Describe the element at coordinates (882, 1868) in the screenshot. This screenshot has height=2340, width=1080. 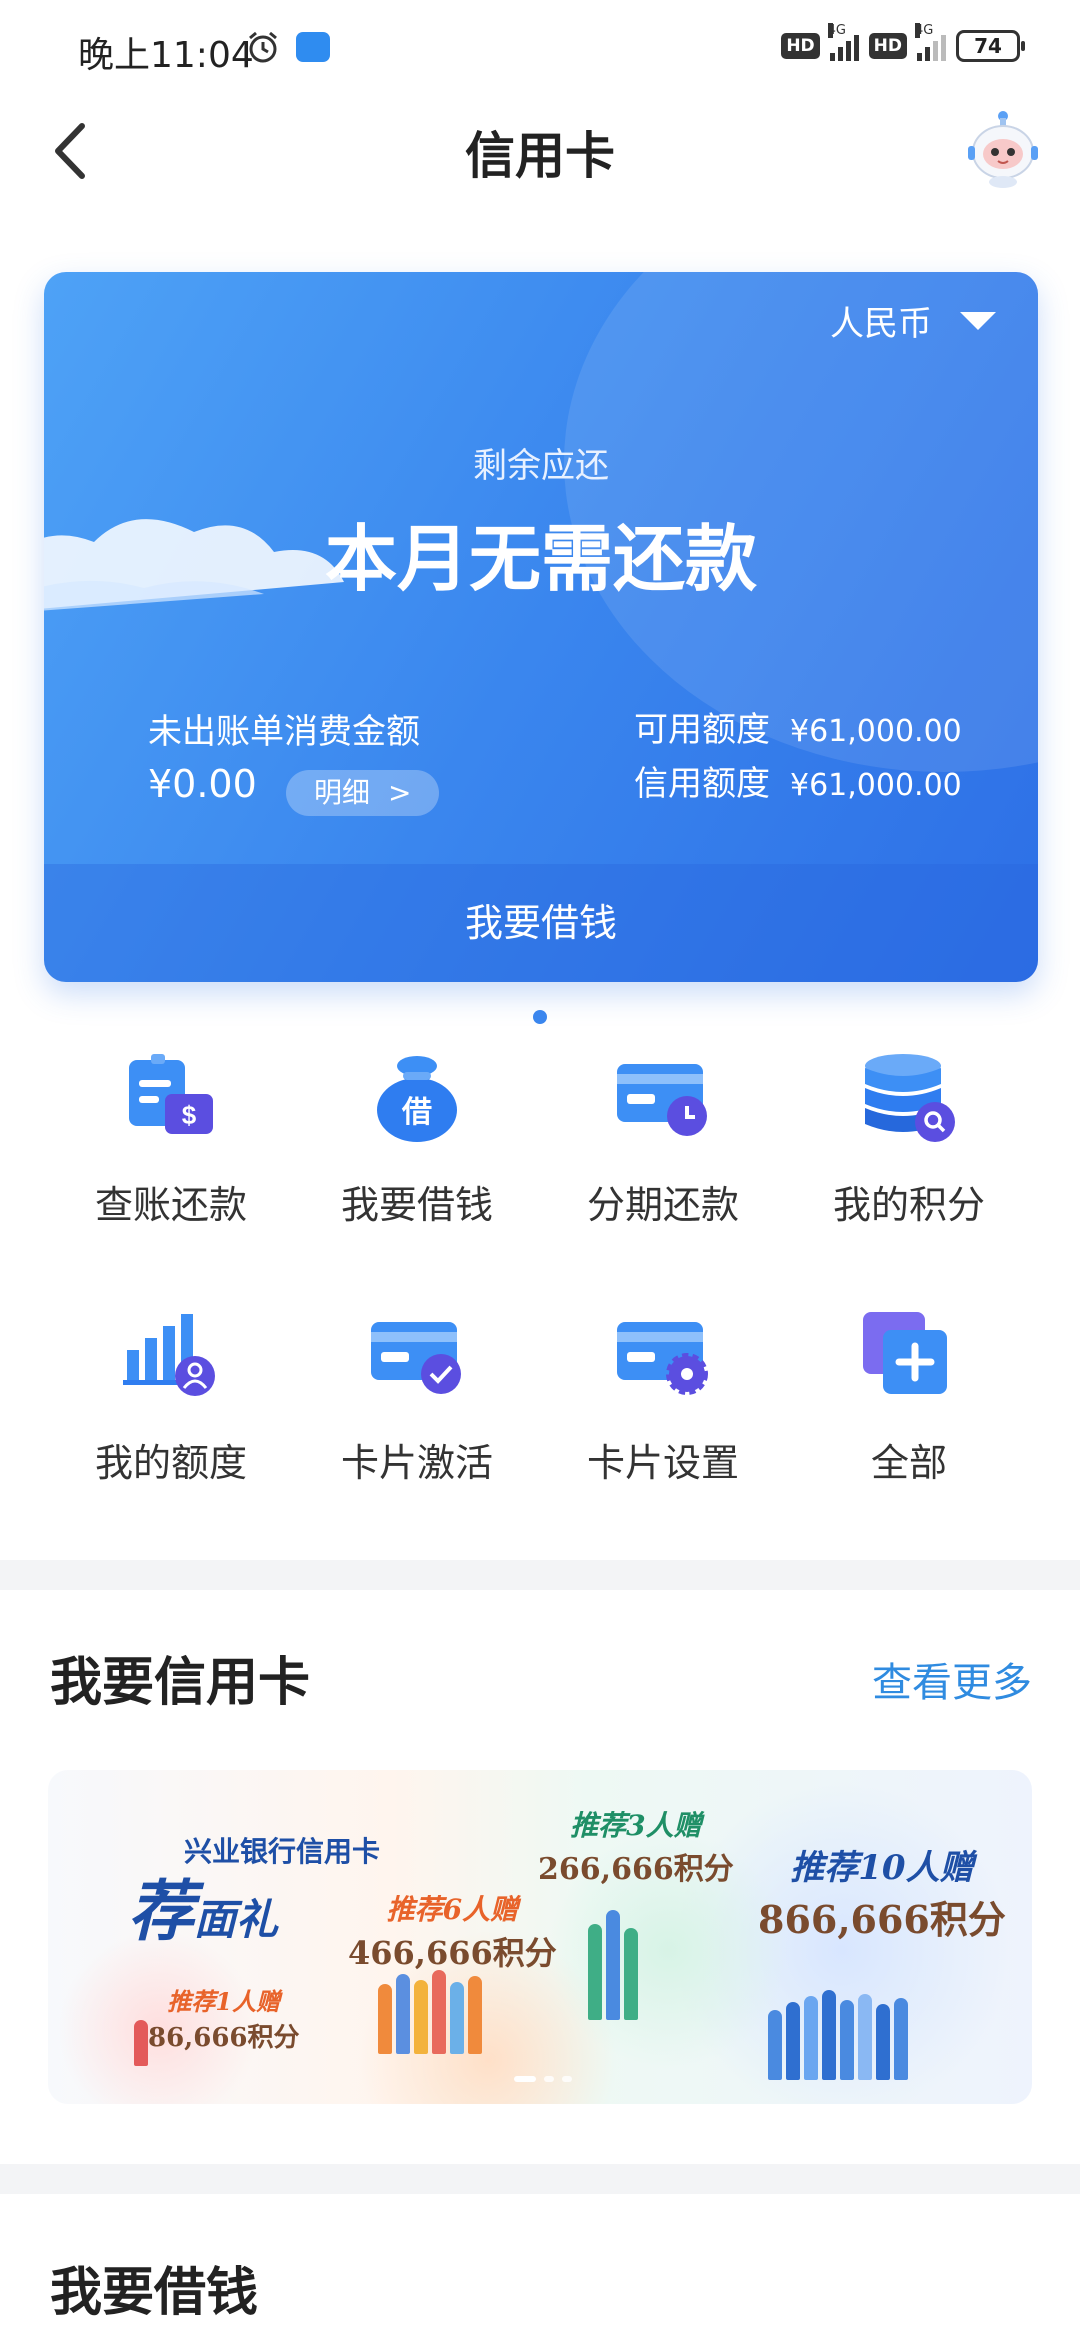
I see `tier-title: 推荐10人赠` at that location.